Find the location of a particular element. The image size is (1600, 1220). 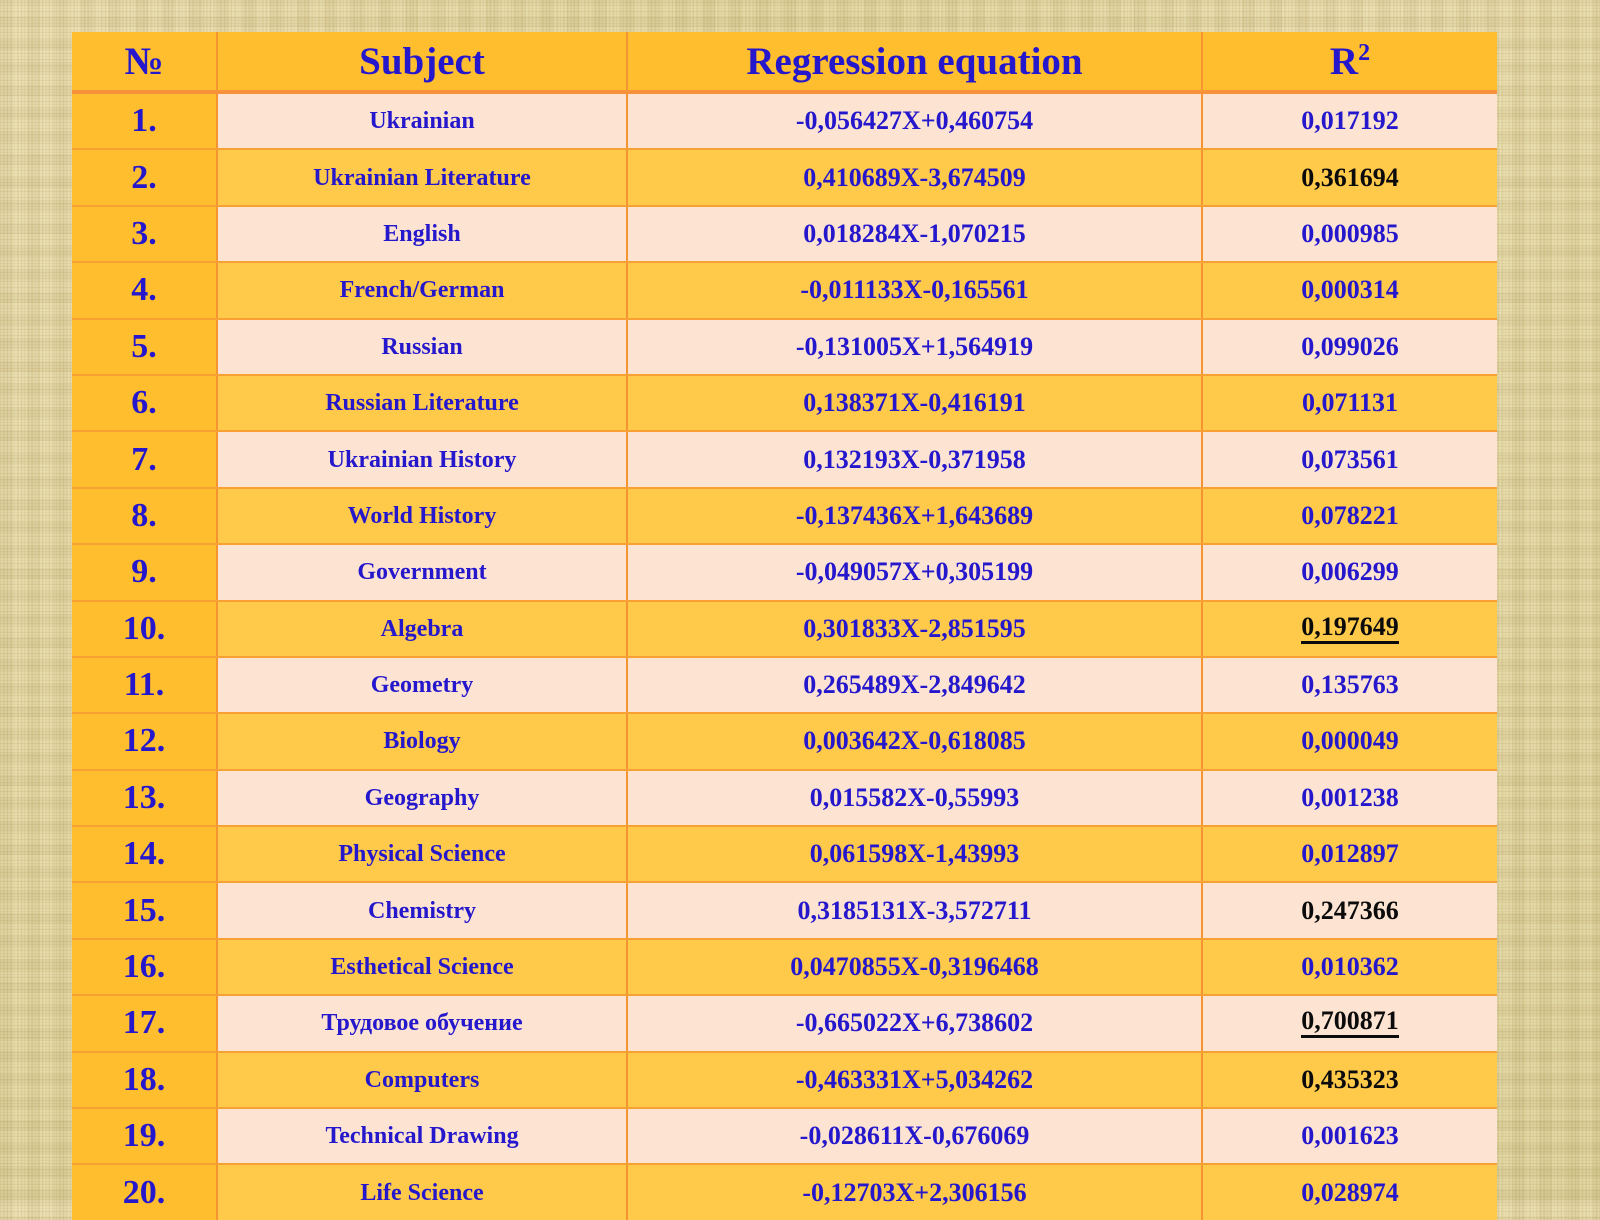

cell-regression-equation: -0,011133X-0,165561 is located at coordinates (915, 291).